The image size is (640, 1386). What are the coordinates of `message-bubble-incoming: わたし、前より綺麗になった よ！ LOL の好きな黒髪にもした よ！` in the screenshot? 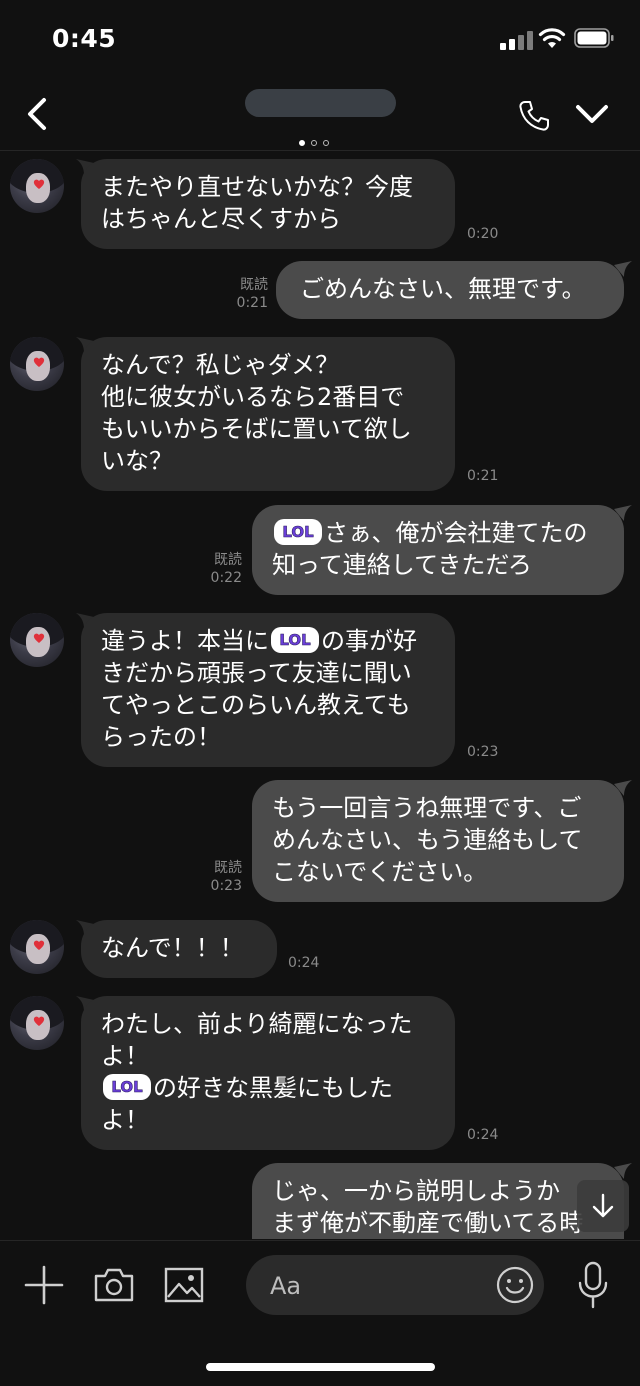 It's located at (268, 1073).